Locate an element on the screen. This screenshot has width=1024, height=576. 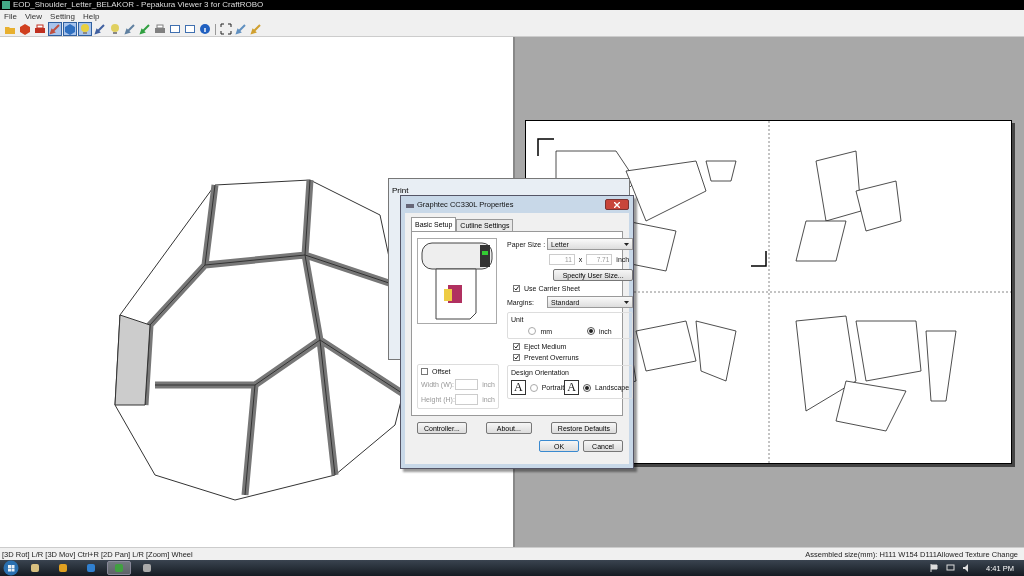
close-button is located at coordinates (617, 204).